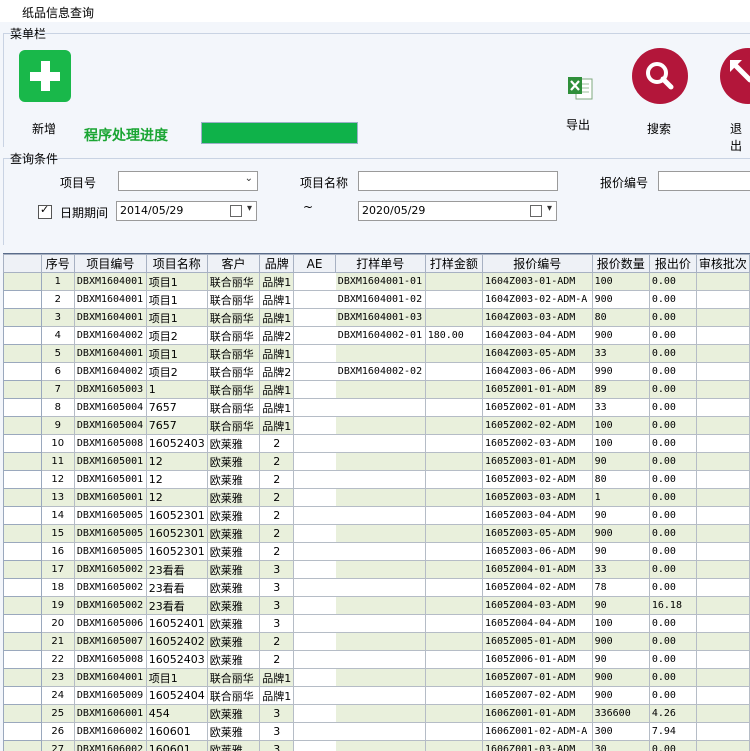  What do you see at coordinates (537, 354) in the screenshot?
I see `table-cell: 1604Z003-05-ADM` at bounding box center [537, 354].